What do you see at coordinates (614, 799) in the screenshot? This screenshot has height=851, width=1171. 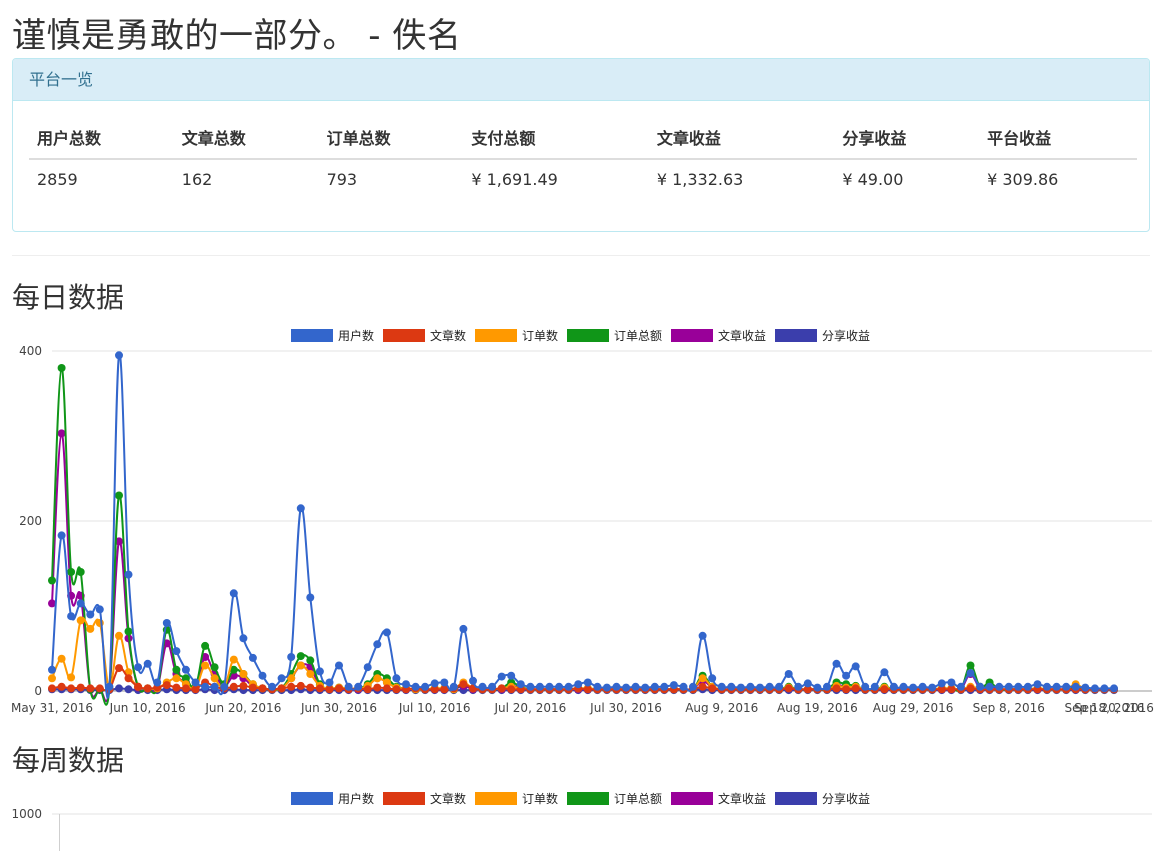 I see `legend-item: 订单总额` at bounding box center [614, 799].